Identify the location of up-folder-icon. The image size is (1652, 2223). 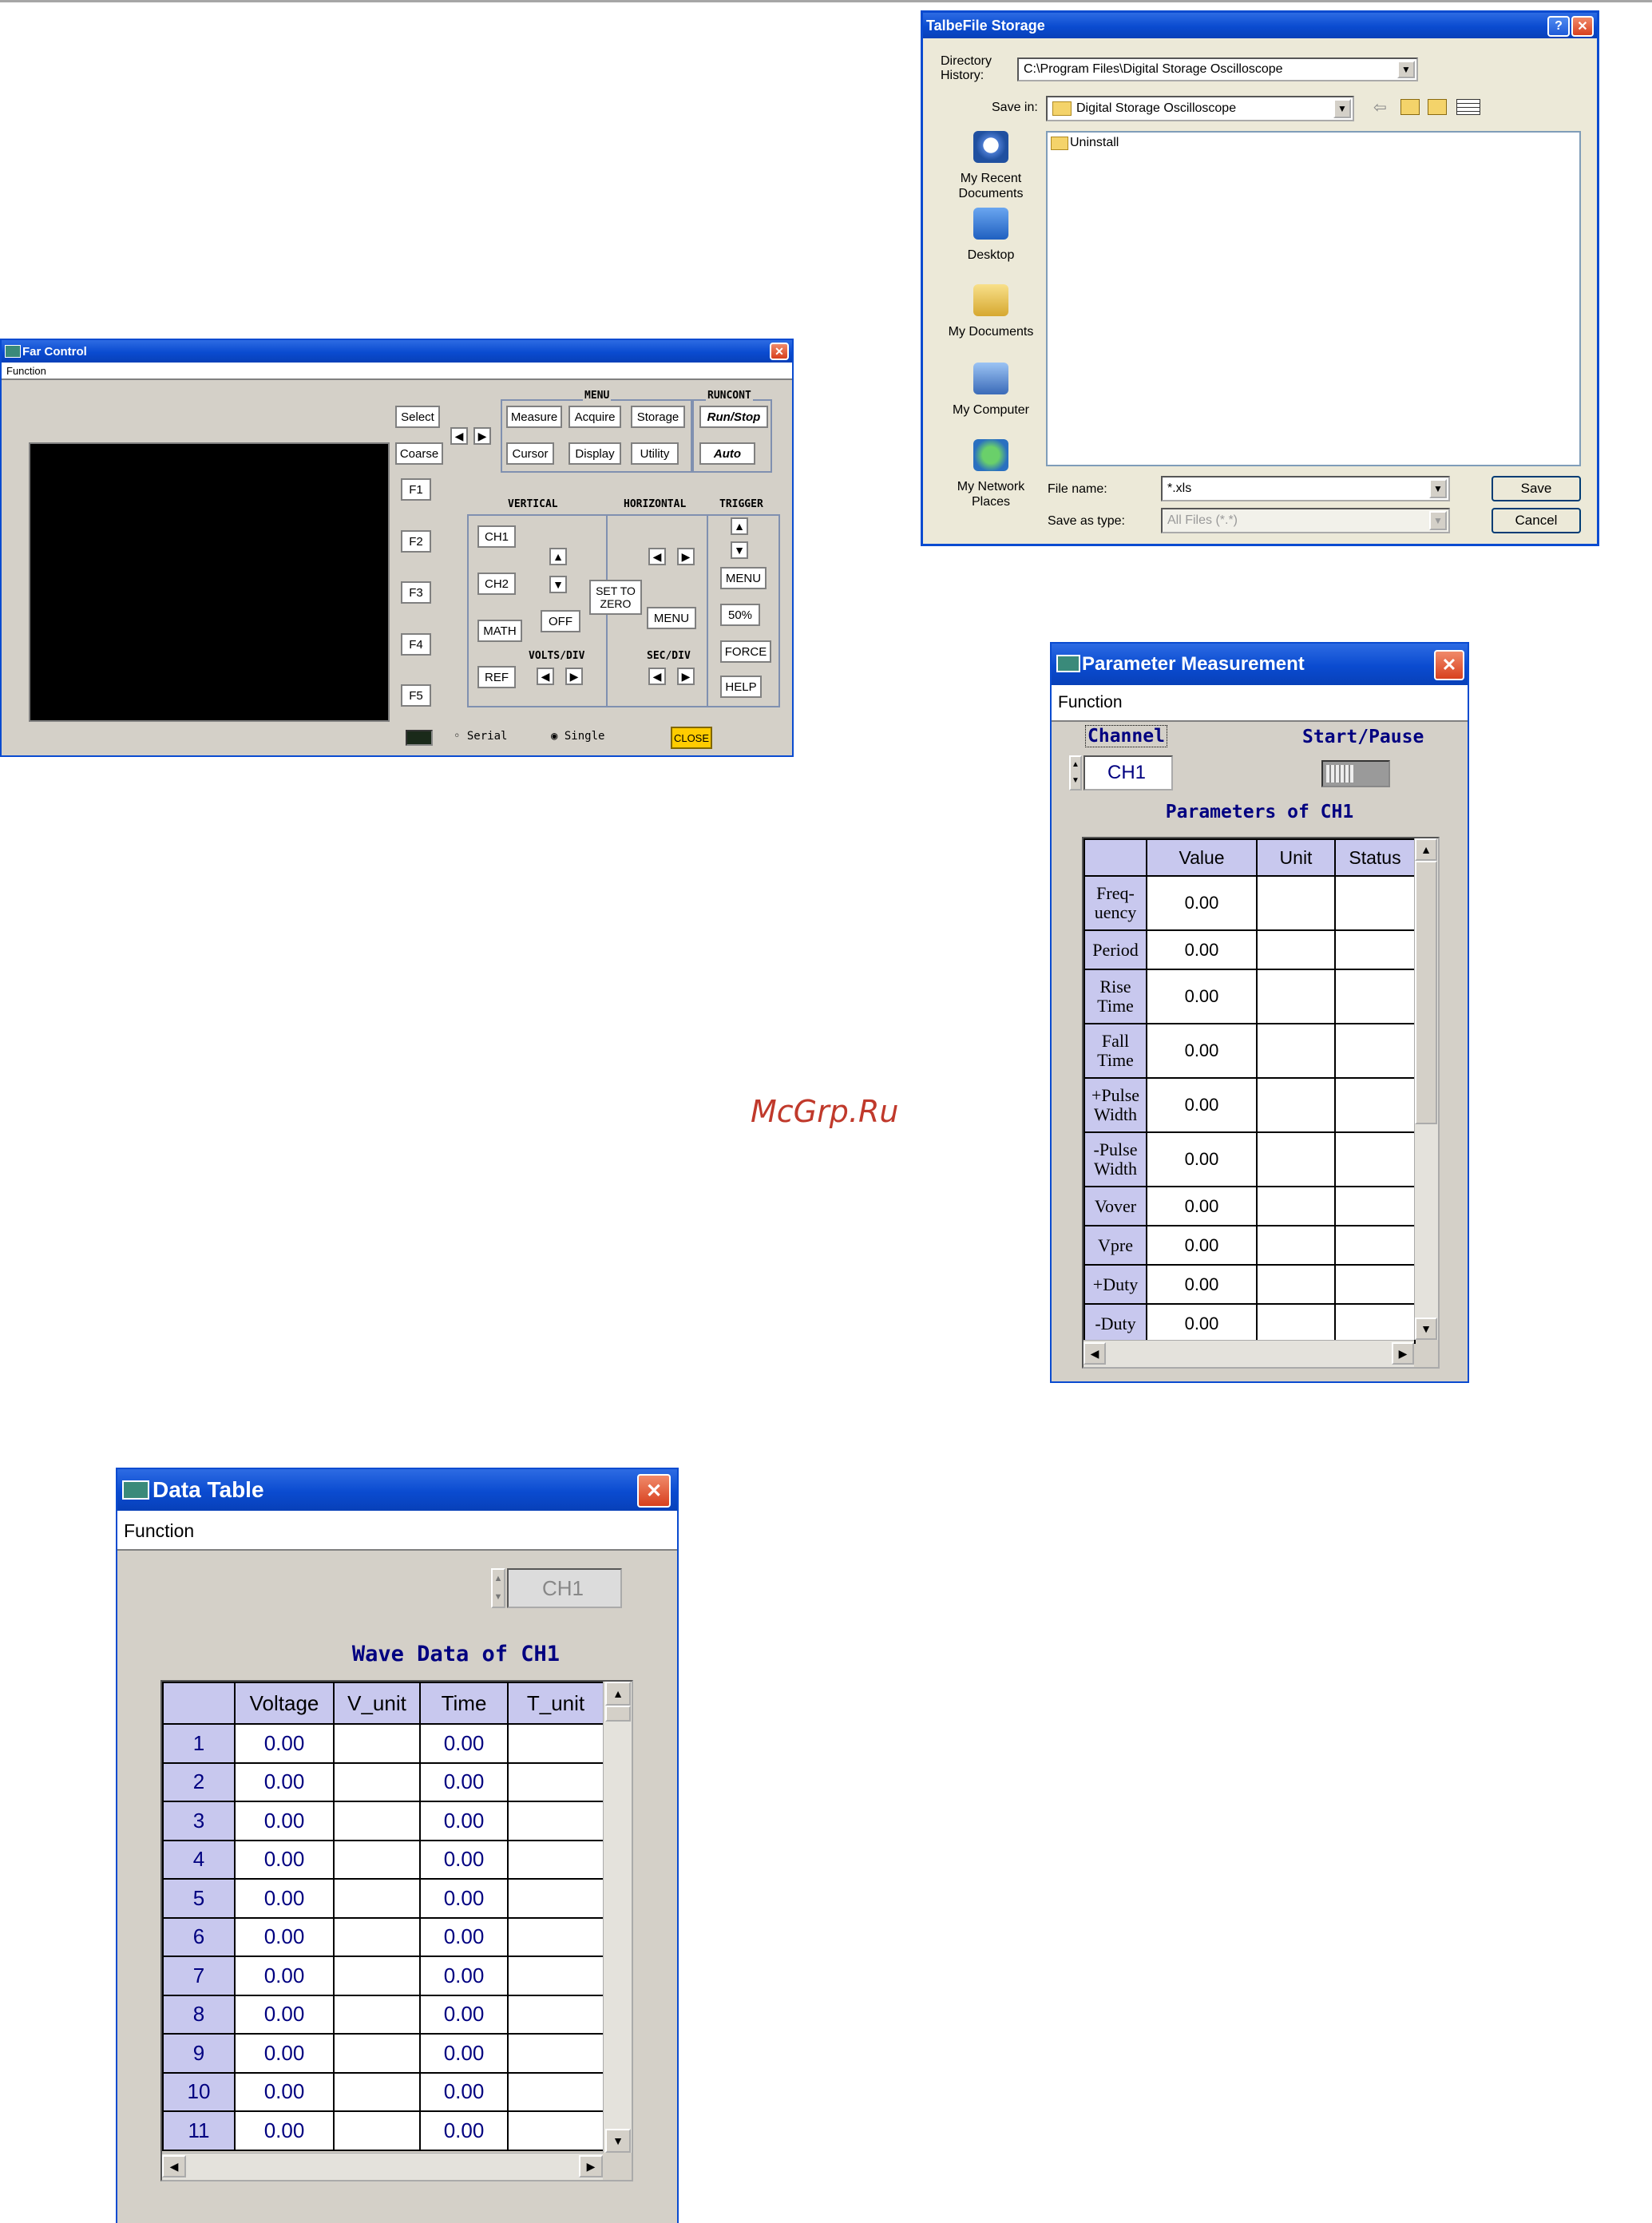
(1410, 107).